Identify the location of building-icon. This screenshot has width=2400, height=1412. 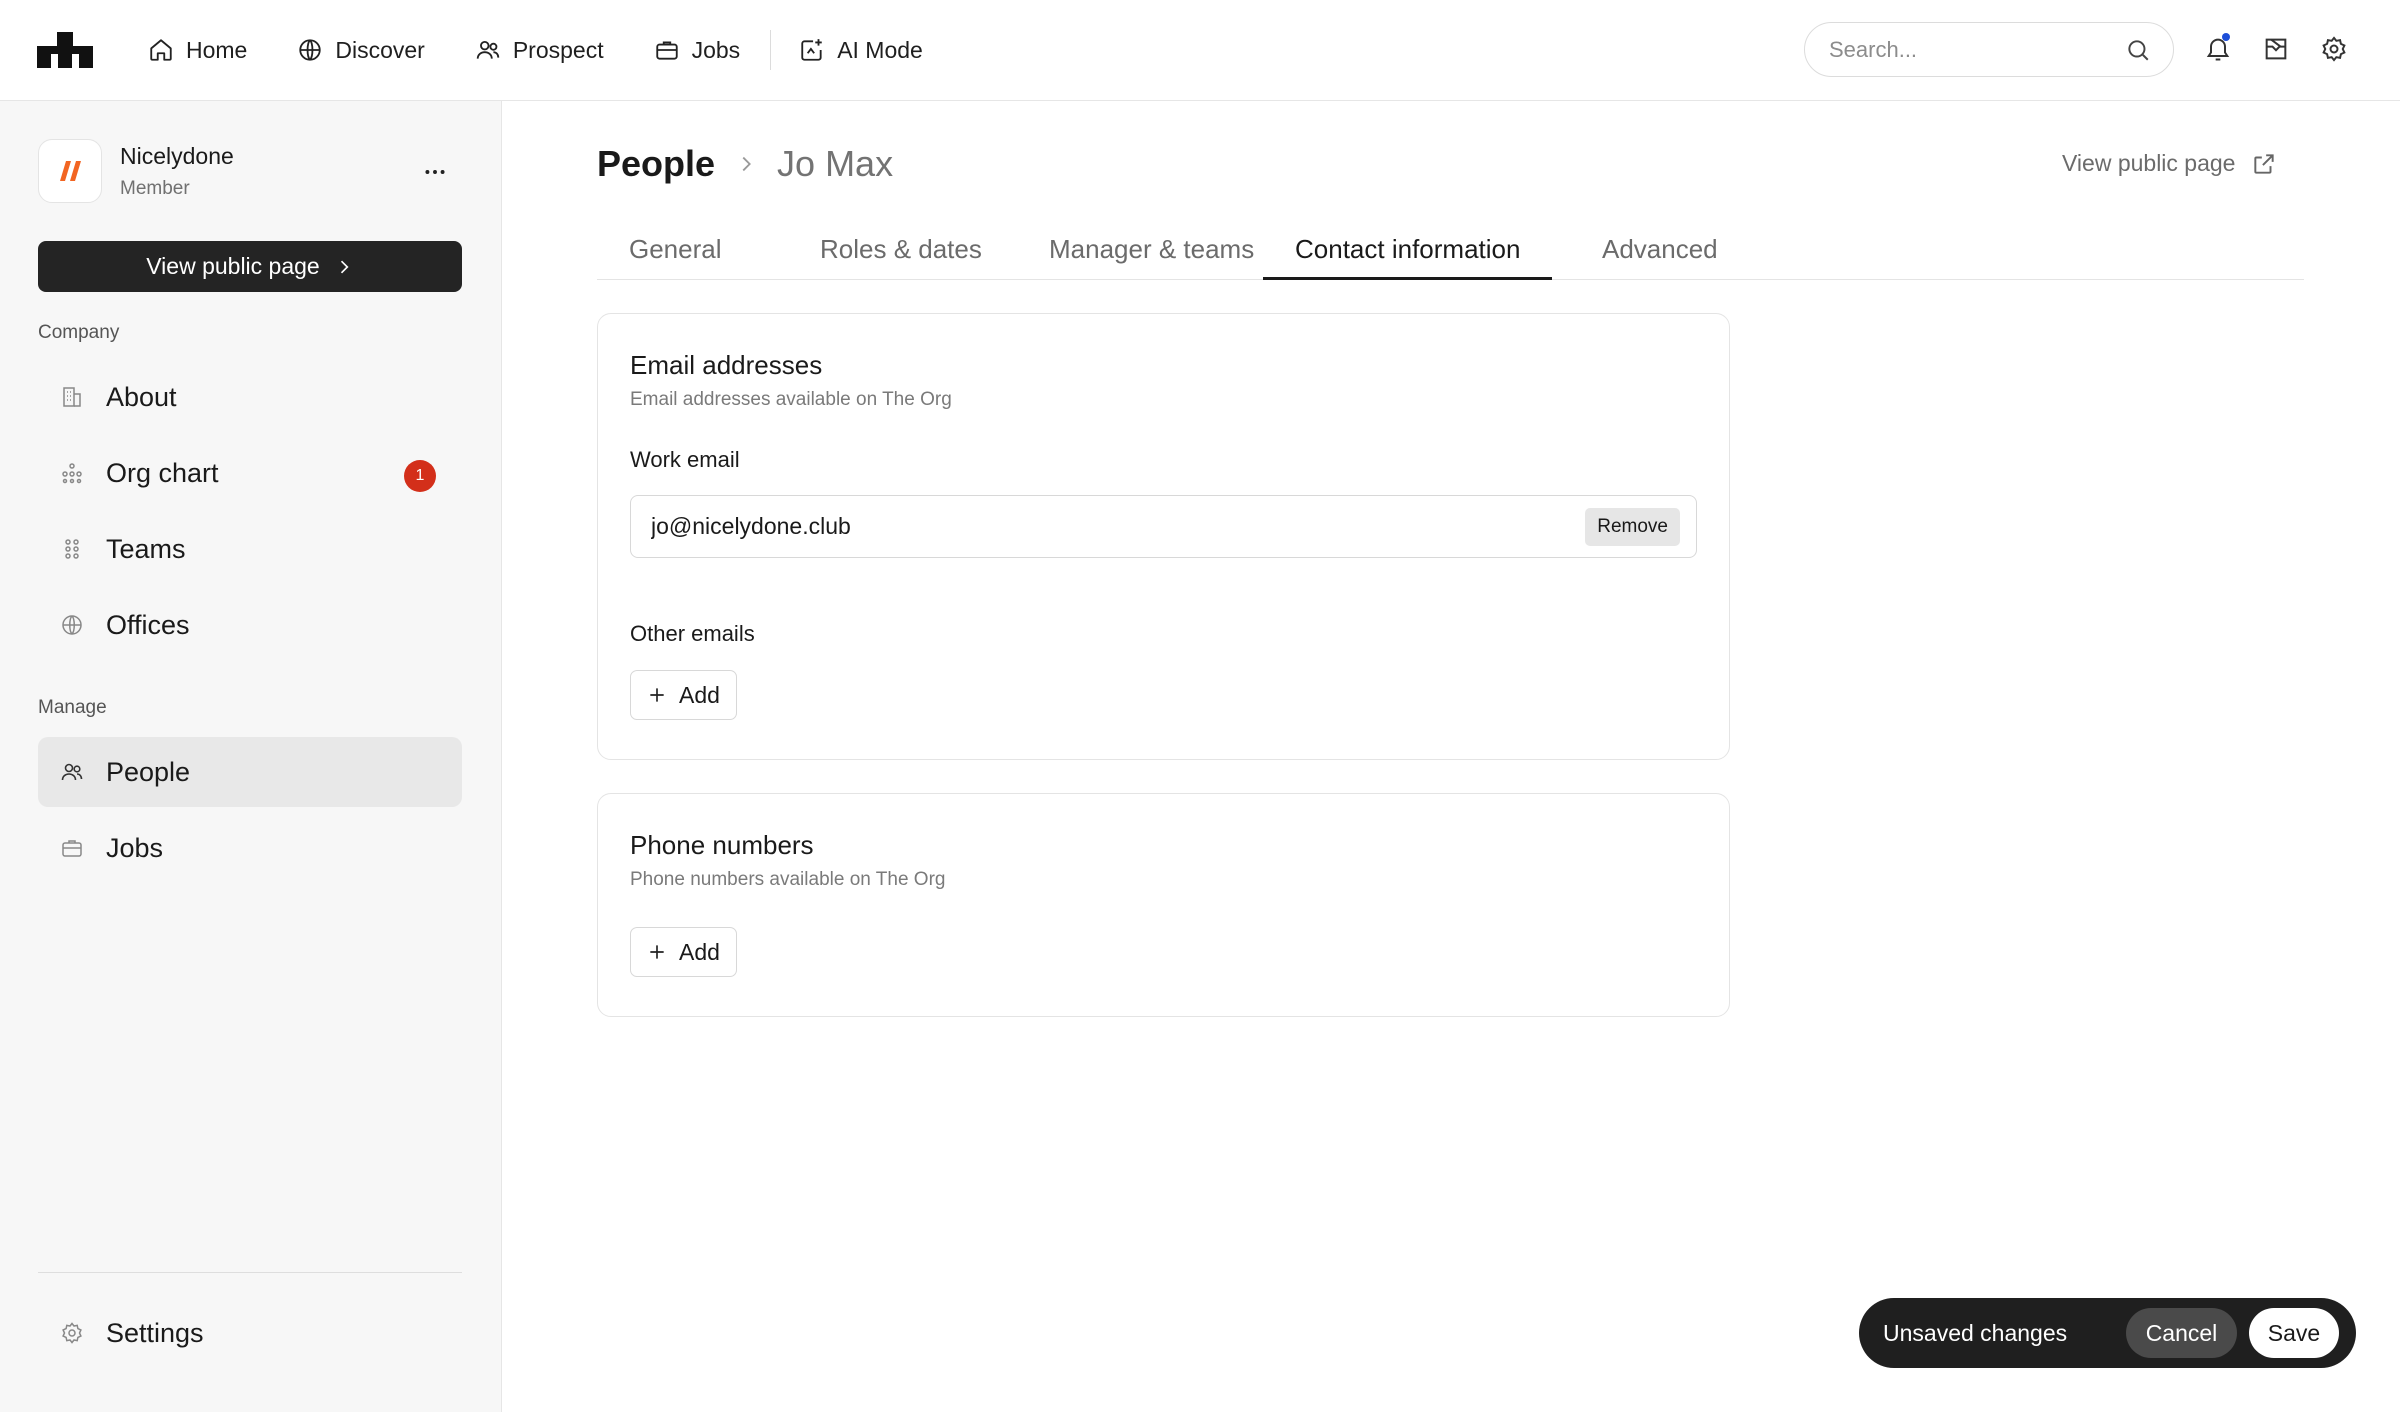
(72, 397).